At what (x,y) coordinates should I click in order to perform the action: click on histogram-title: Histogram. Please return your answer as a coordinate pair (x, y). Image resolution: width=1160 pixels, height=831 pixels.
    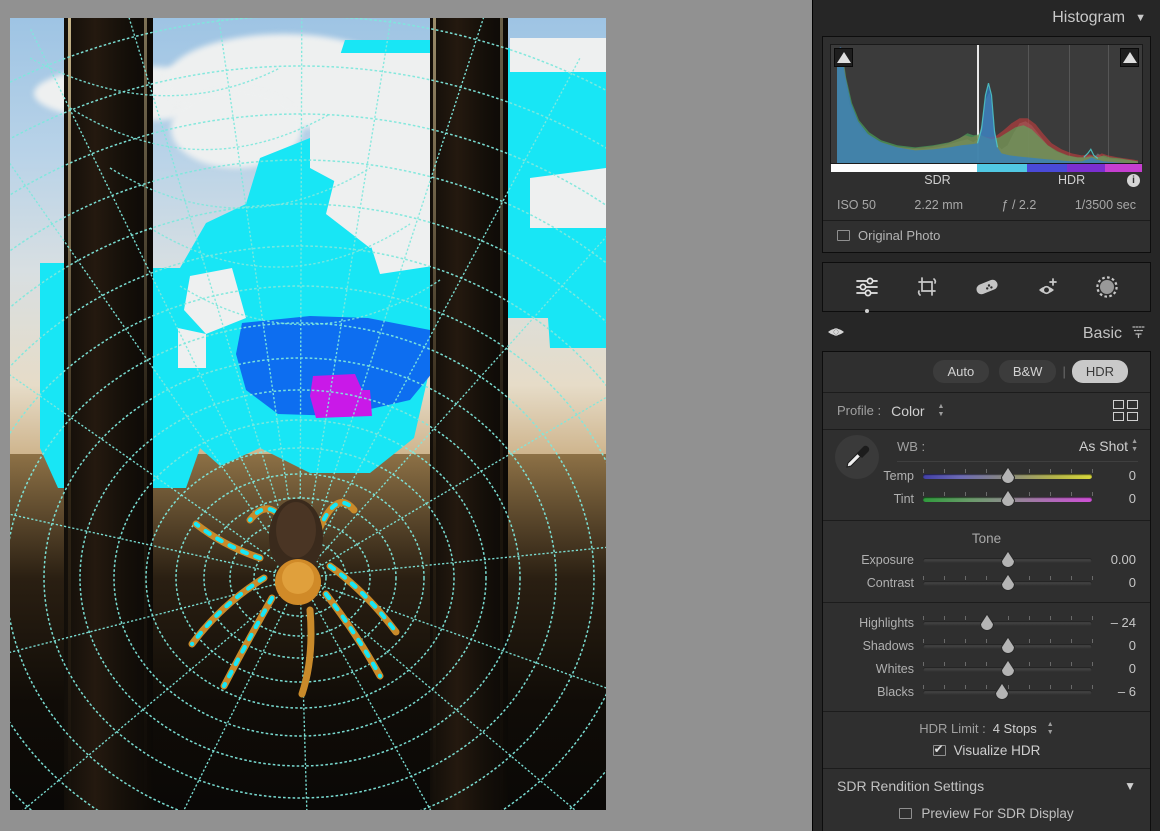
    Looking at the image, I should click on (1089, 17).